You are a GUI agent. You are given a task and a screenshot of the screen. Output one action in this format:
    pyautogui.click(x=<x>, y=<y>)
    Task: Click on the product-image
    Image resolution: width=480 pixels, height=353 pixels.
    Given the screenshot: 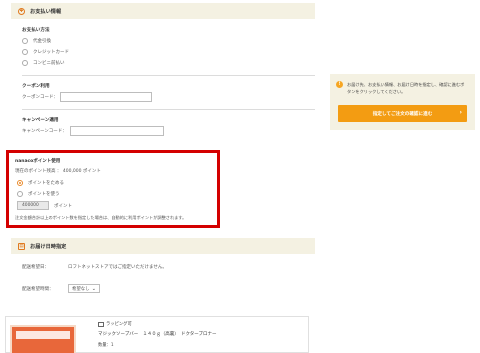 What is the action you would take?
    pyautogui.click(x=43, y=339)
    